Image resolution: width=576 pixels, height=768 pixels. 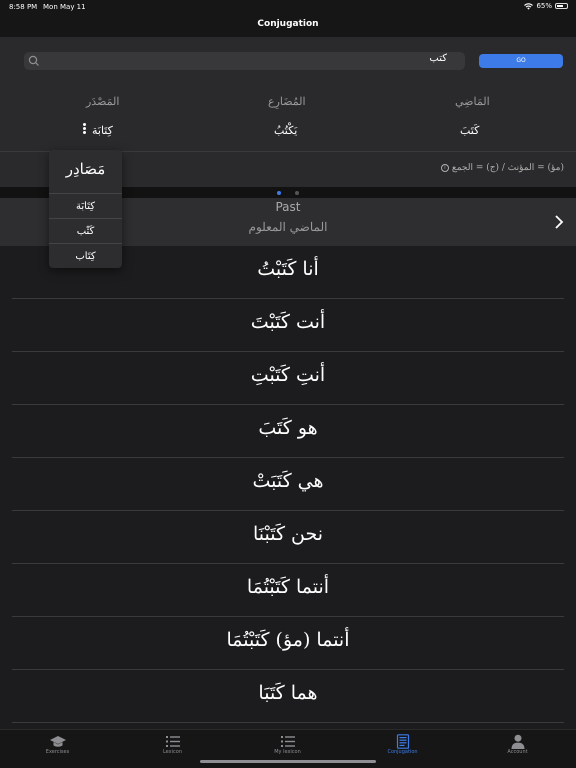 I want to click on battery-percent: 65%, so click(x=544, y=6).